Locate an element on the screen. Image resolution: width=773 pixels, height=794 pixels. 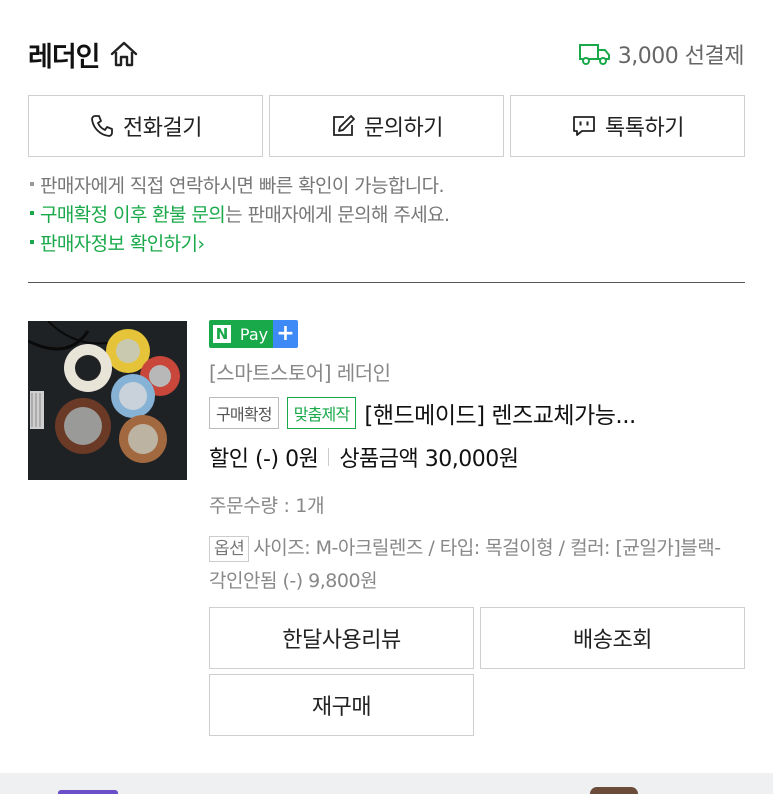
npay-label: Pay is located at coordinates (254, 334).